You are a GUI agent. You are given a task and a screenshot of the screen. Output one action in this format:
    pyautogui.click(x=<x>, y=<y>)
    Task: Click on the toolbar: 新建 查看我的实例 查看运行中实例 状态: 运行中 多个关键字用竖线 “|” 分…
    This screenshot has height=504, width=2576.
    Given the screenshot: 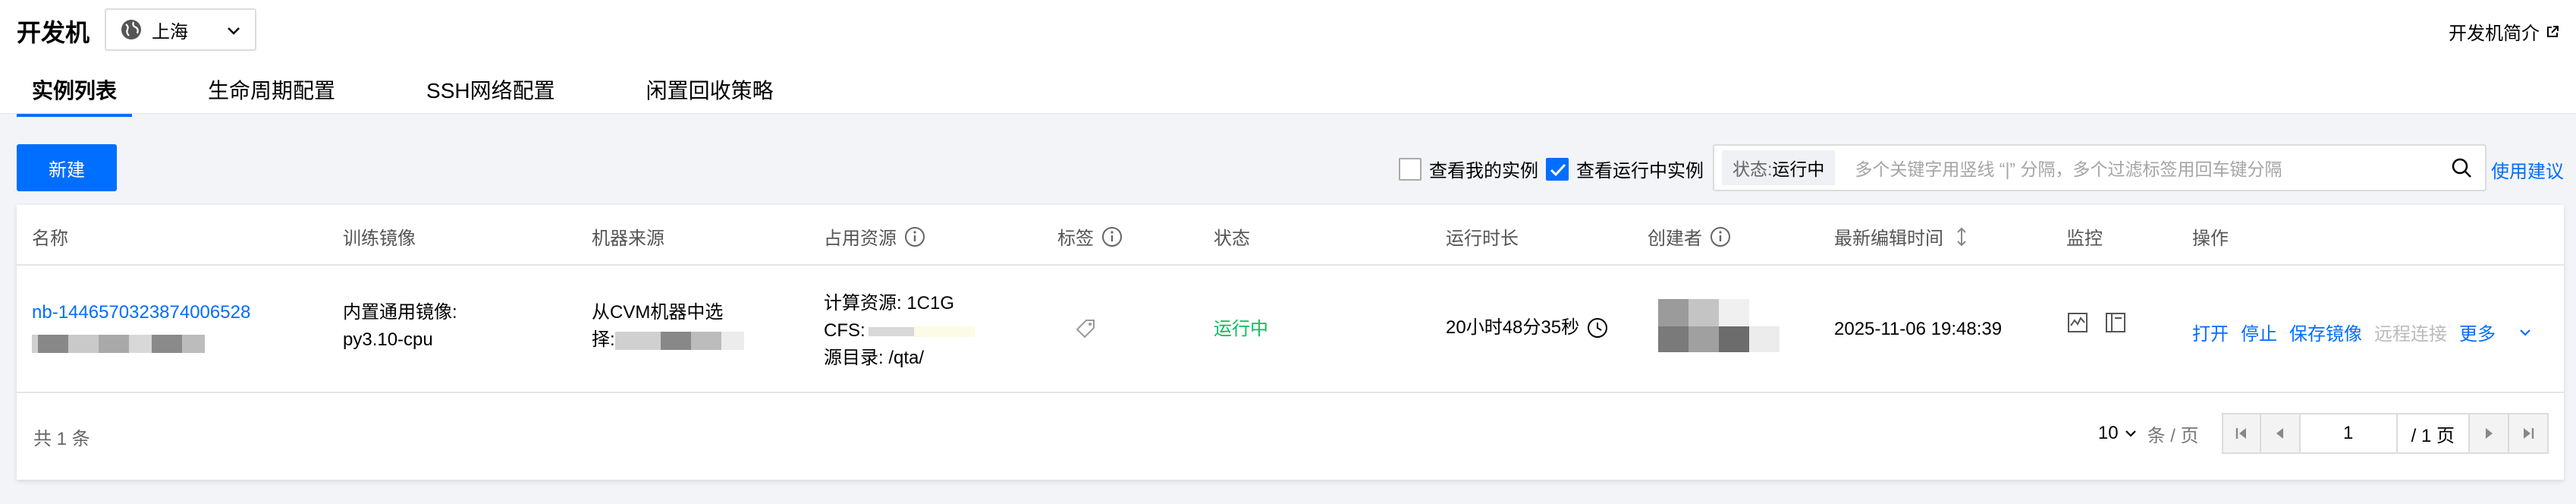 What is the action you would take?
    pyautogui.click(x=1290, y=167)
    